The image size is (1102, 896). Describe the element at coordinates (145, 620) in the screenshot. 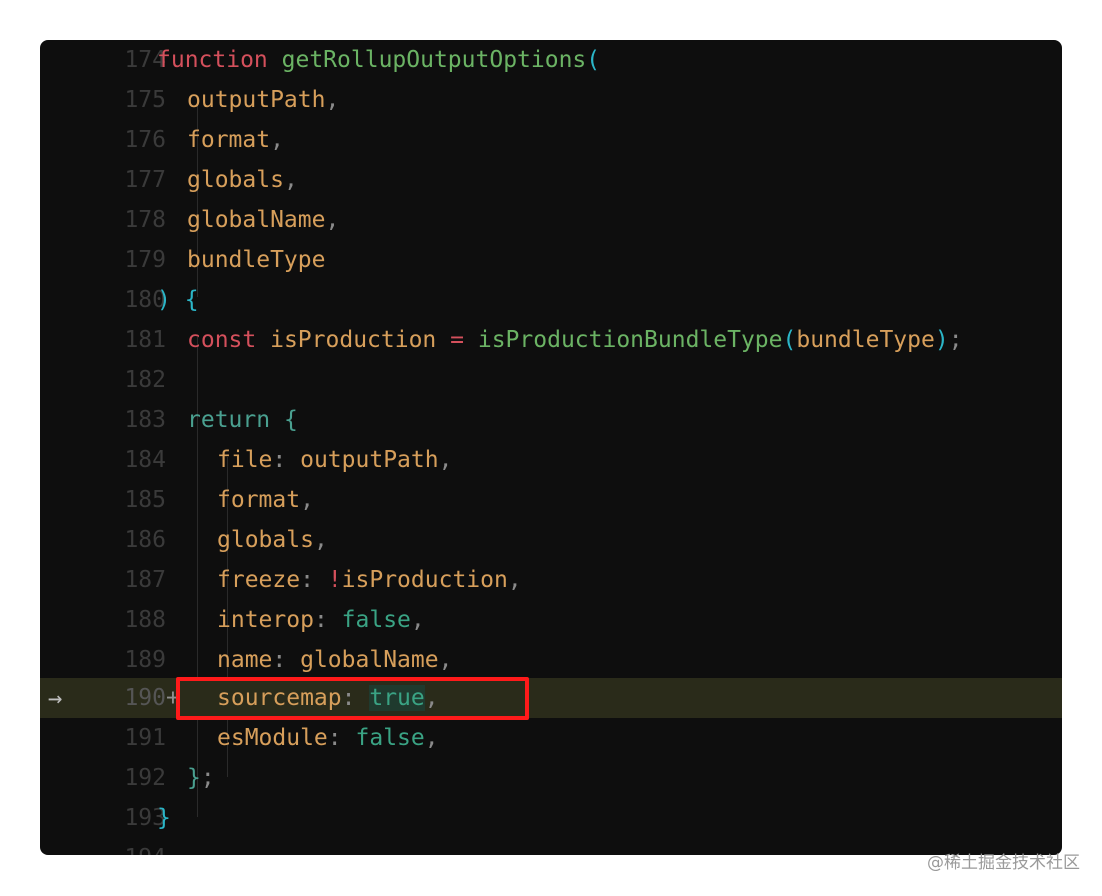

I see `line-number: 188` at that location.